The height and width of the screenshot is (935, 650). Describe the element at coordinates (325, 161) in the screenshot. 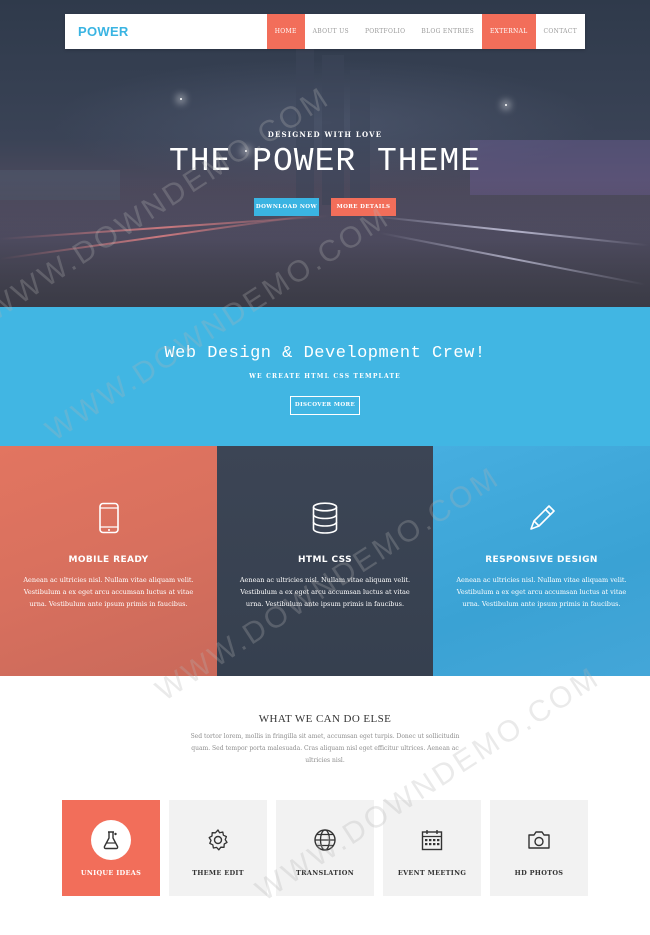

I see `hero-title: THE POWER THEME` at that location.